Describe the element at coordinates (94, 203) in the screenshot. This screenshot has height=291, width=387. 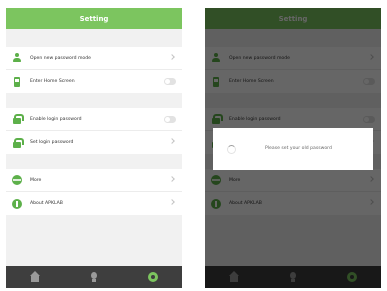
I see `setting-row-about: About APKLAB` at that location.